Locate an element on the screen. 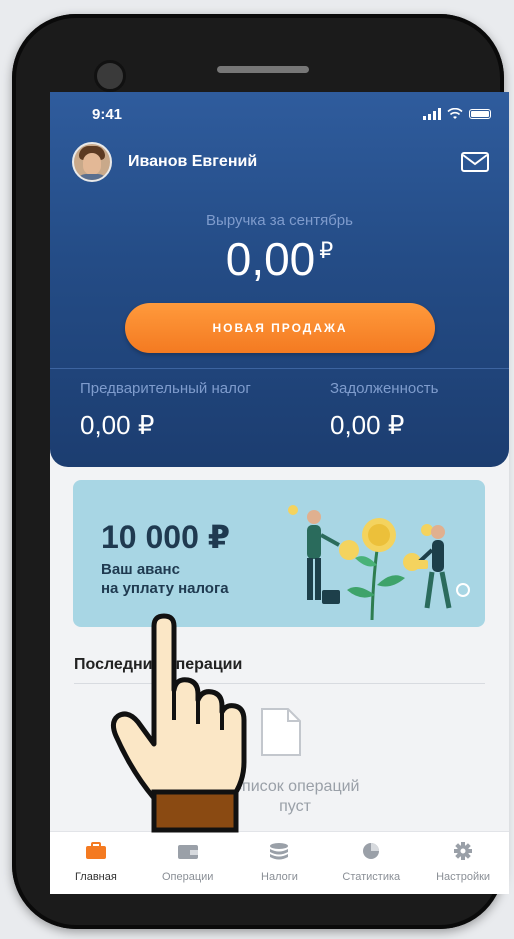  prepayment-label: Предварительный налог is located at coordinates (165, 388).